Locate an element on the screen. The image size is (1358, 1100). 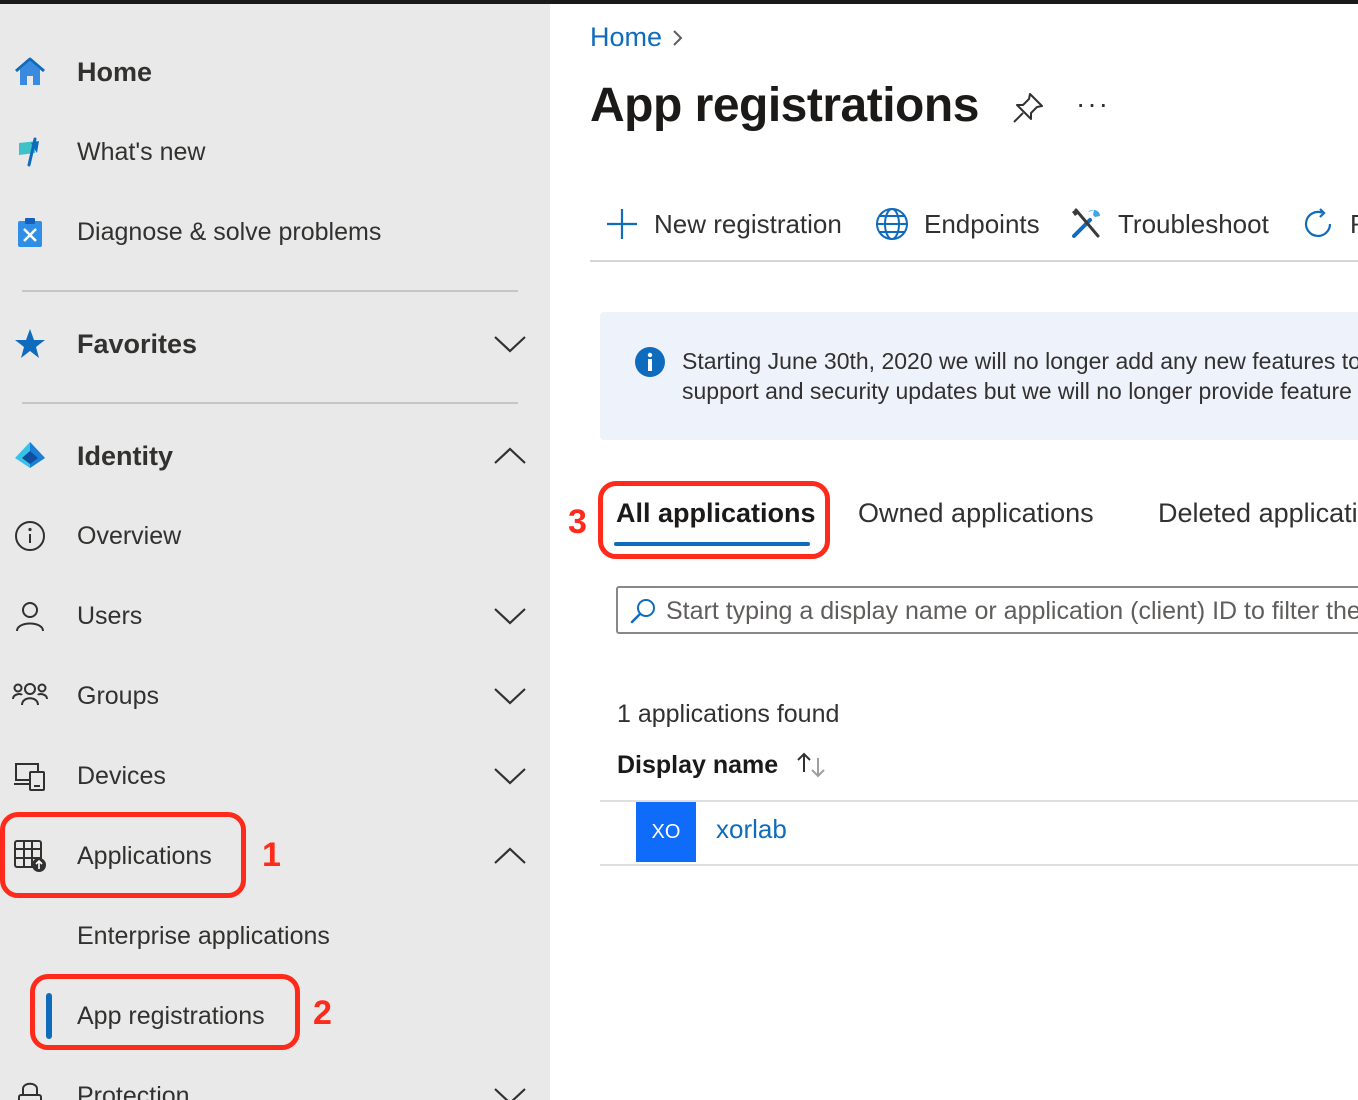
whats-new-icon is located at coordinates (30, 152).